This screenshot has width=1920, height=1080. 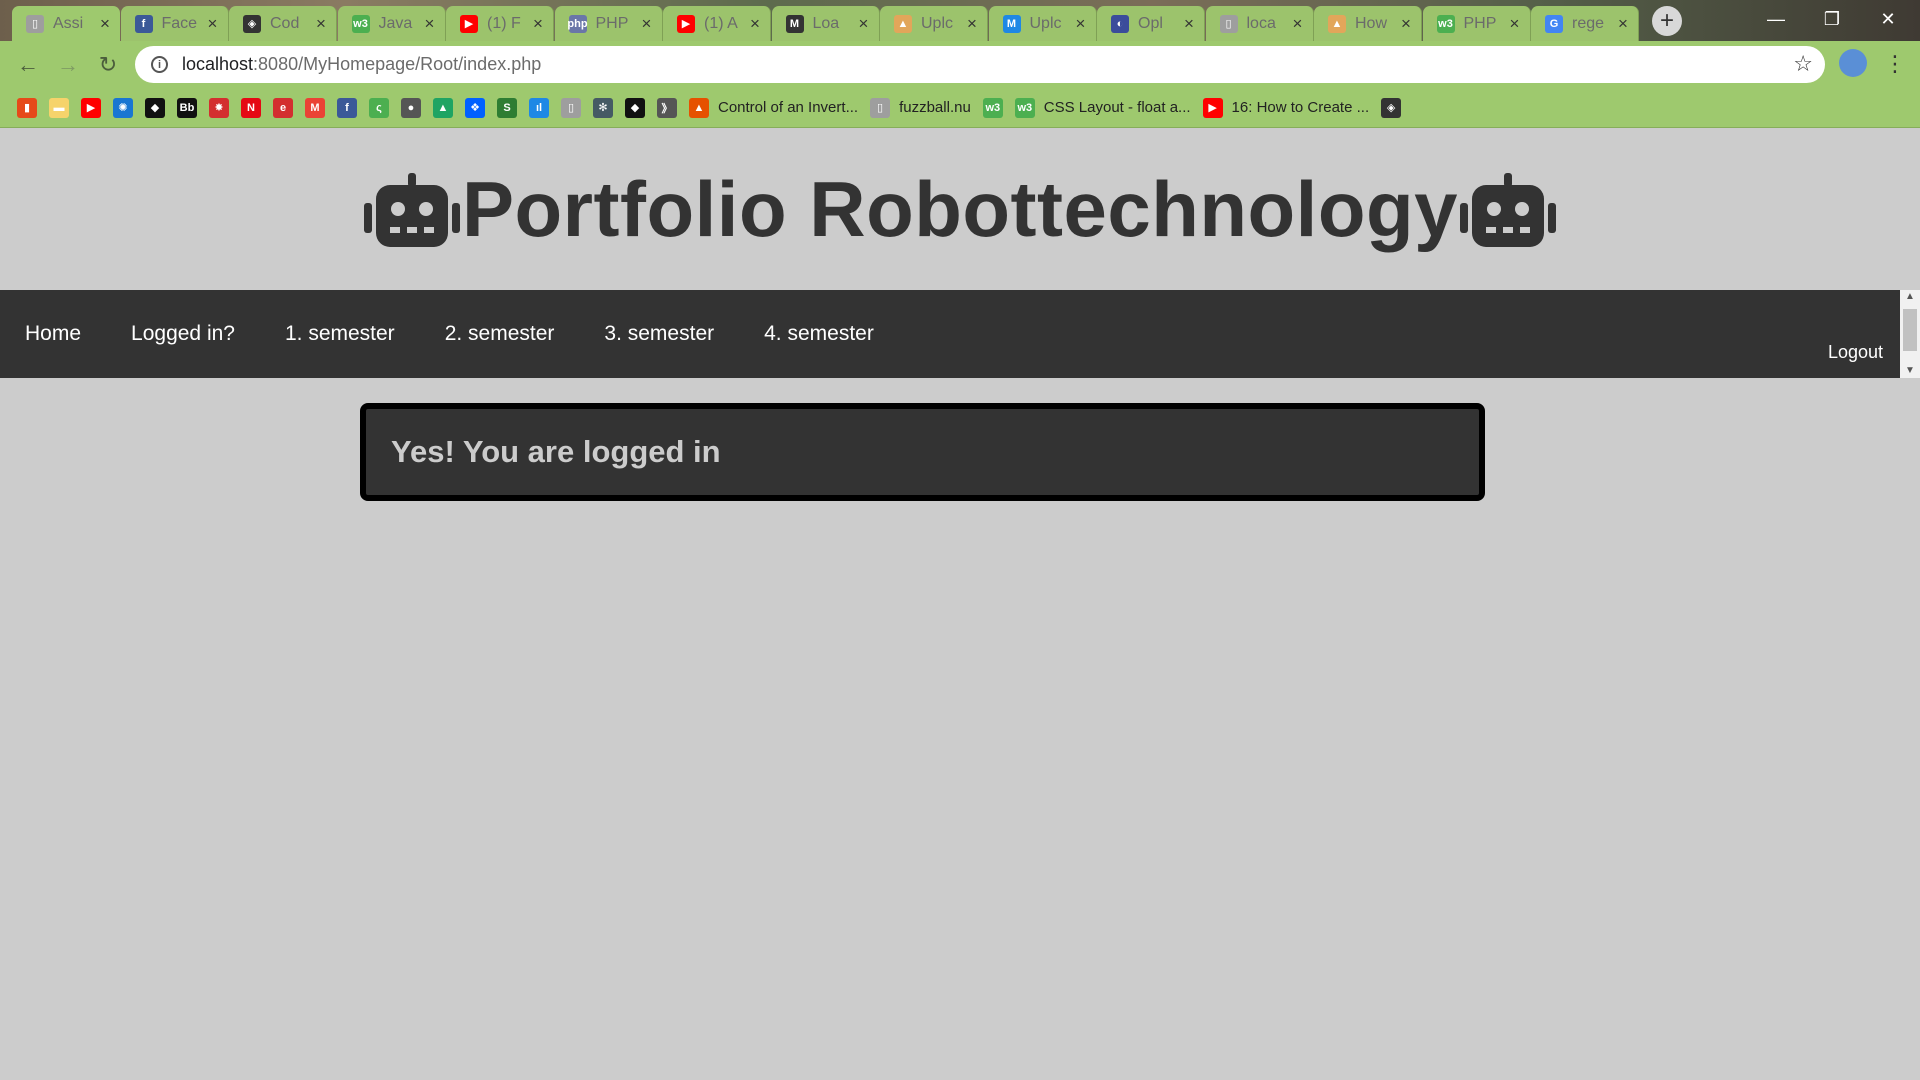 I want to click on nav-home: Home, so click(x=53, y=334).